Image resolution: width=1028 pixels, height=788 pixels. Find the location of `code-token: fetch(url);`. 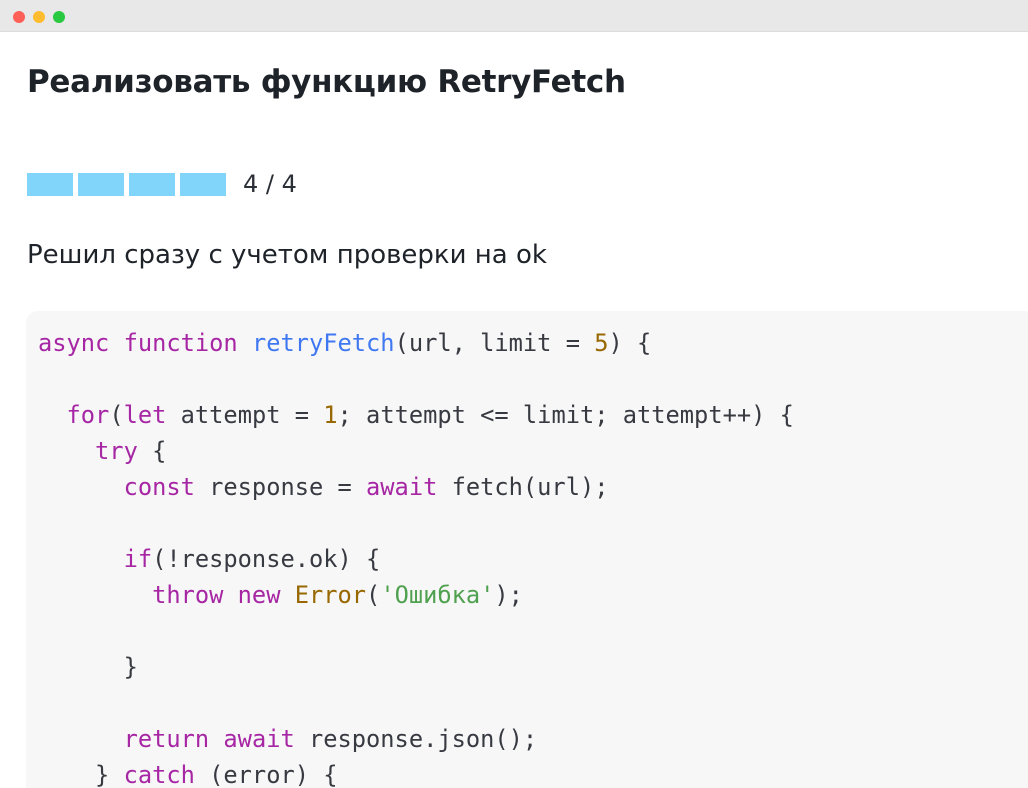

code-token: fetch(url); is located at coordinates (523, 487).